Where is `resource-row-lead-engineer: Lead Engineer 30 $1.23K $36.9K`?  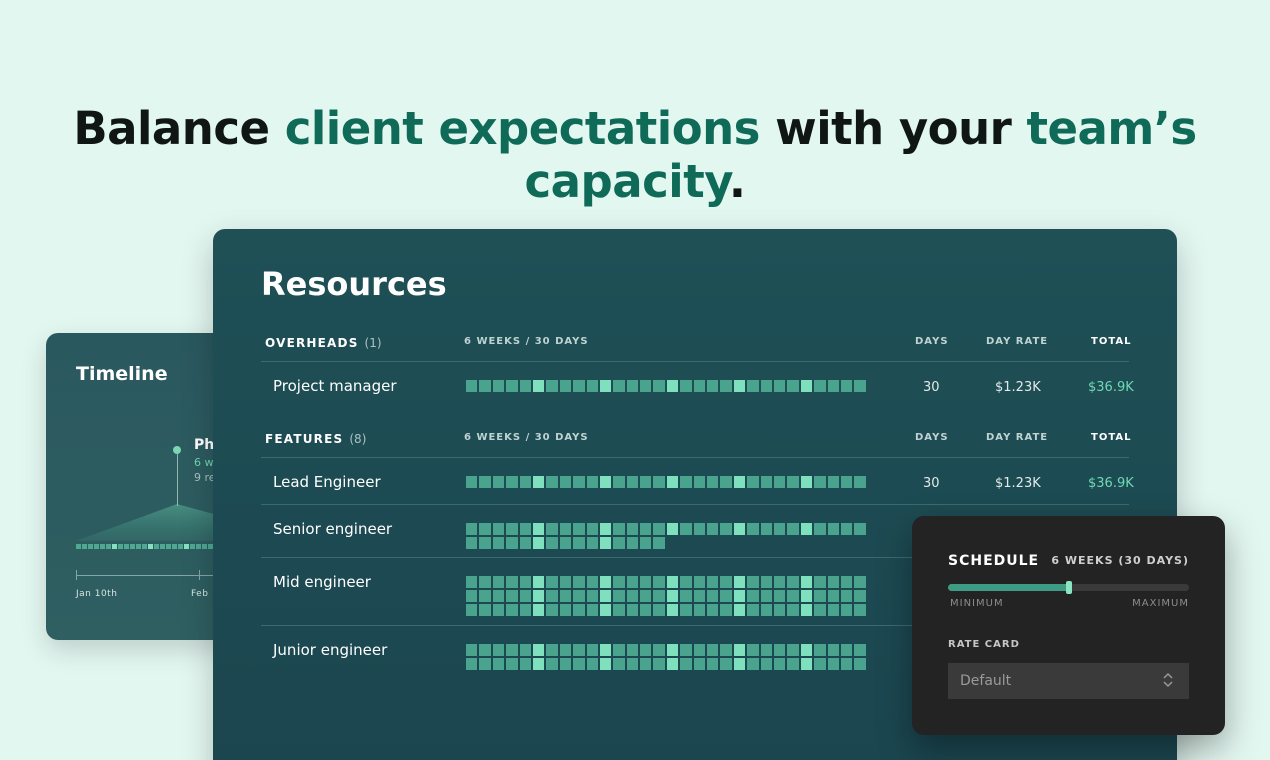 resource-row-lead-engineer: Lead Engineer 30 $1.23K $36.9K is located at coordinates (697, 481).